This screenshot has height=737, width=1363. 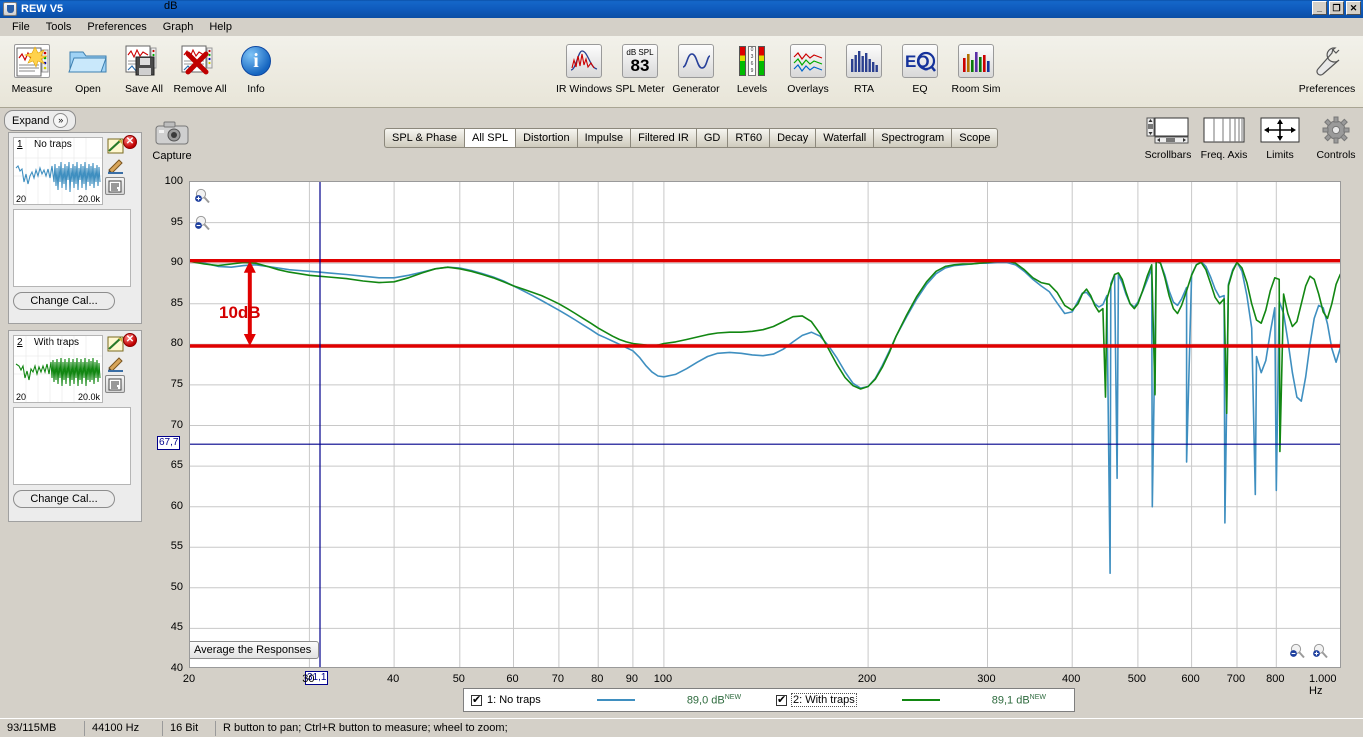 I want to click on tab-spl-phase: SPL & Phase, so click(x=424, y=138).